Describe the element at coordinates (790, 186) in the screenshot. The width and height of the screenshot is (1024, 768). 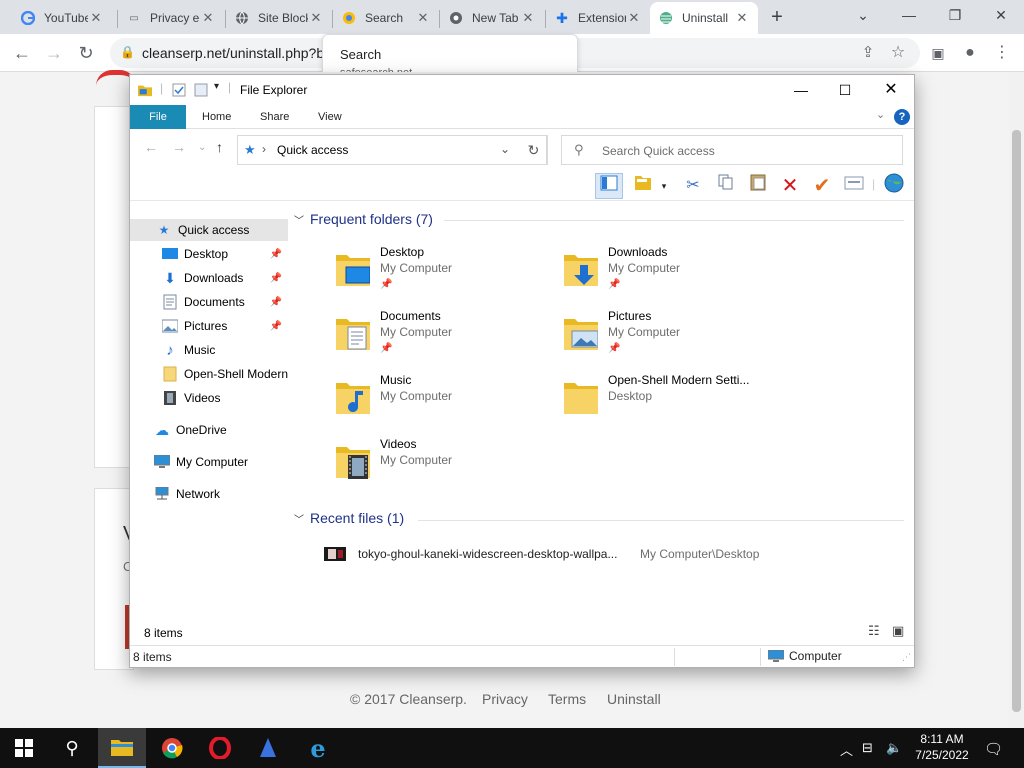
I see `delete-icon: ✕` at that location.